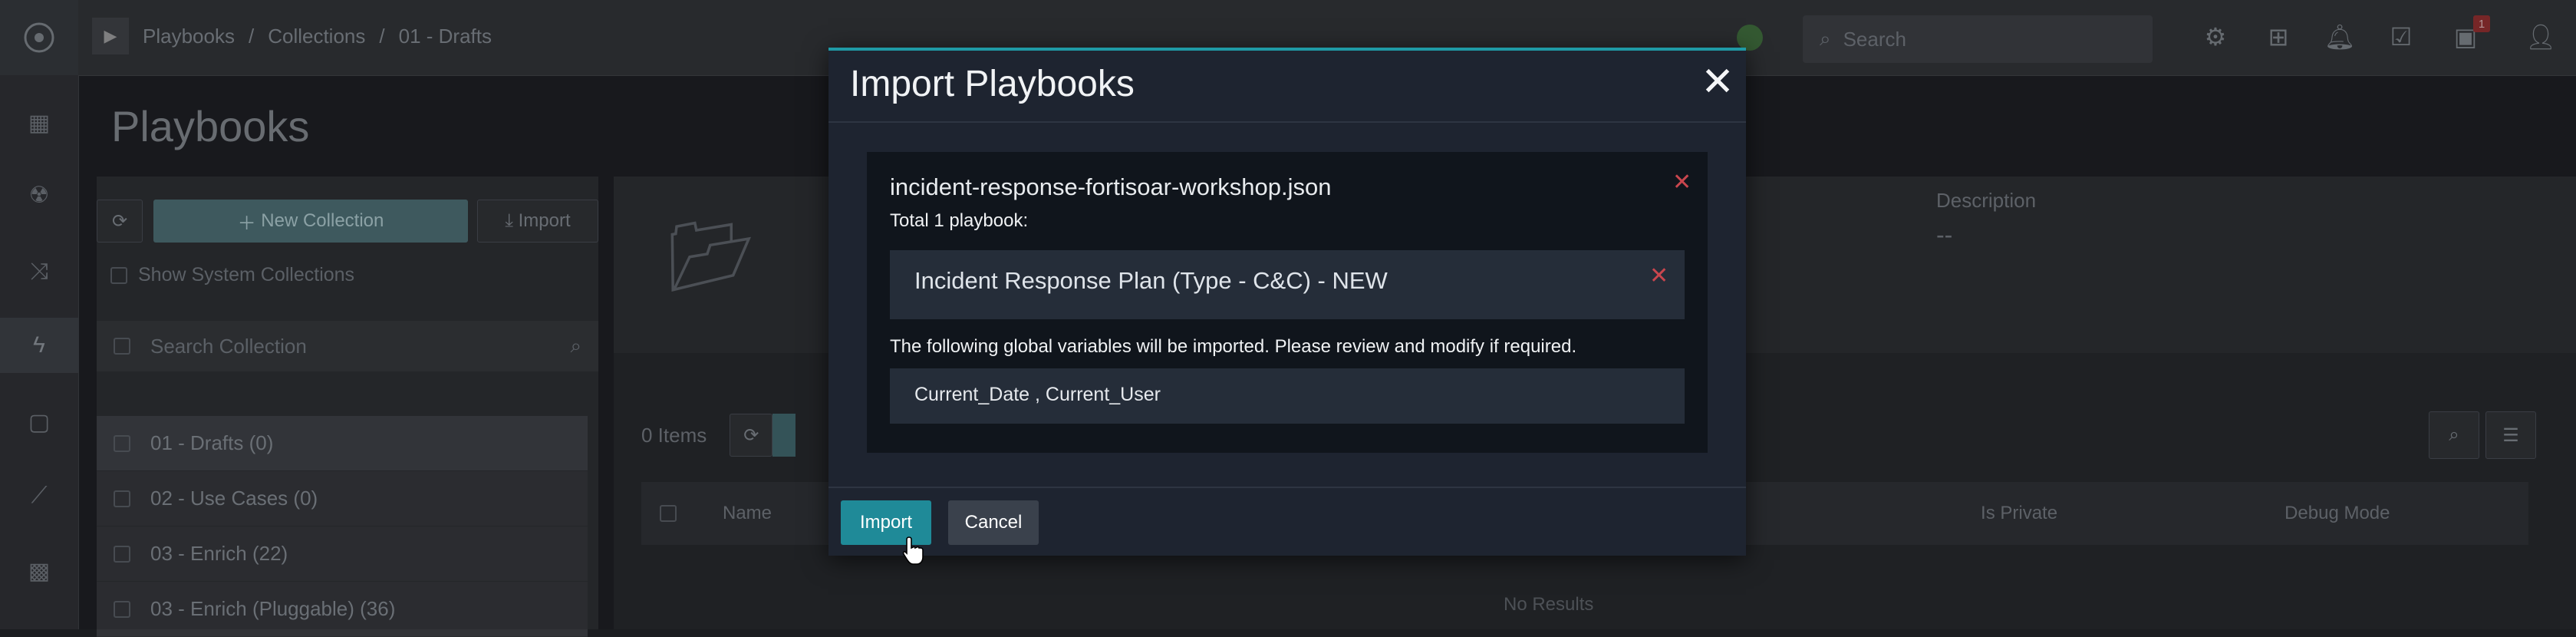 The height and width of the screenshot is (637, 2576). What do you see at coordinates (913, 551) in the screenshot?
I see `hand-cursor-icon` at bounding box center [913, 551].